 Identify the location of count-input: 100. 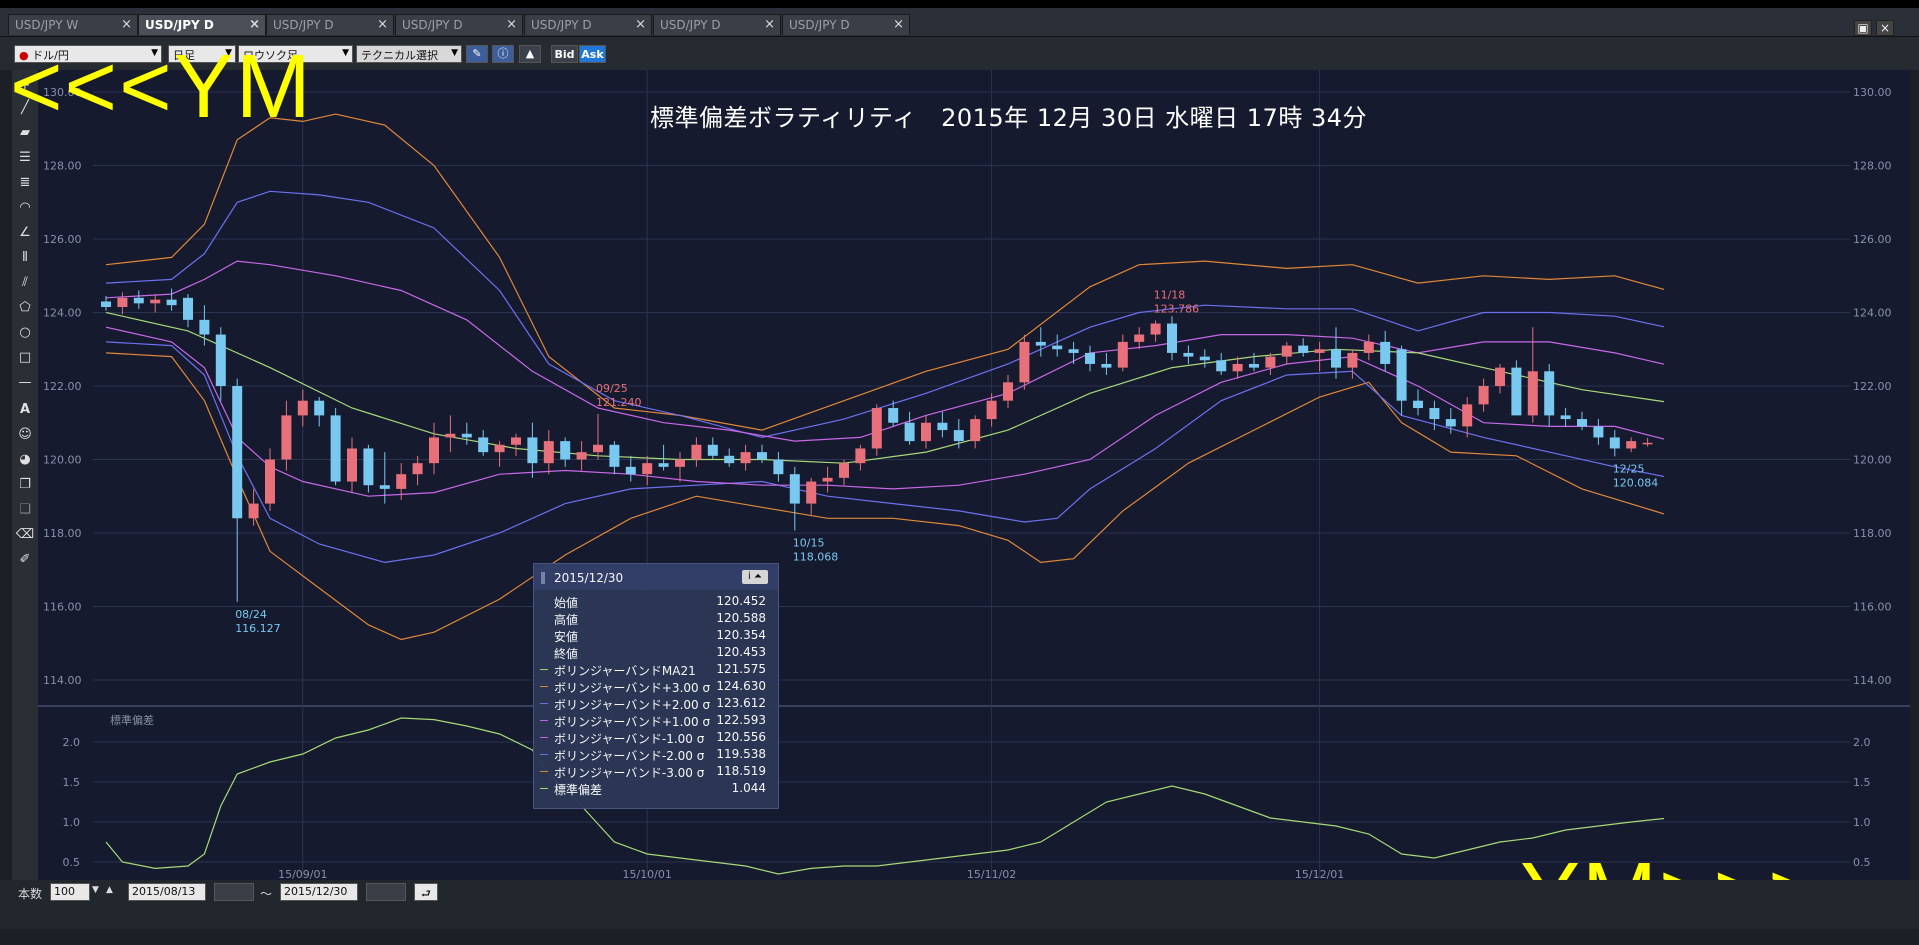
(70, 892).